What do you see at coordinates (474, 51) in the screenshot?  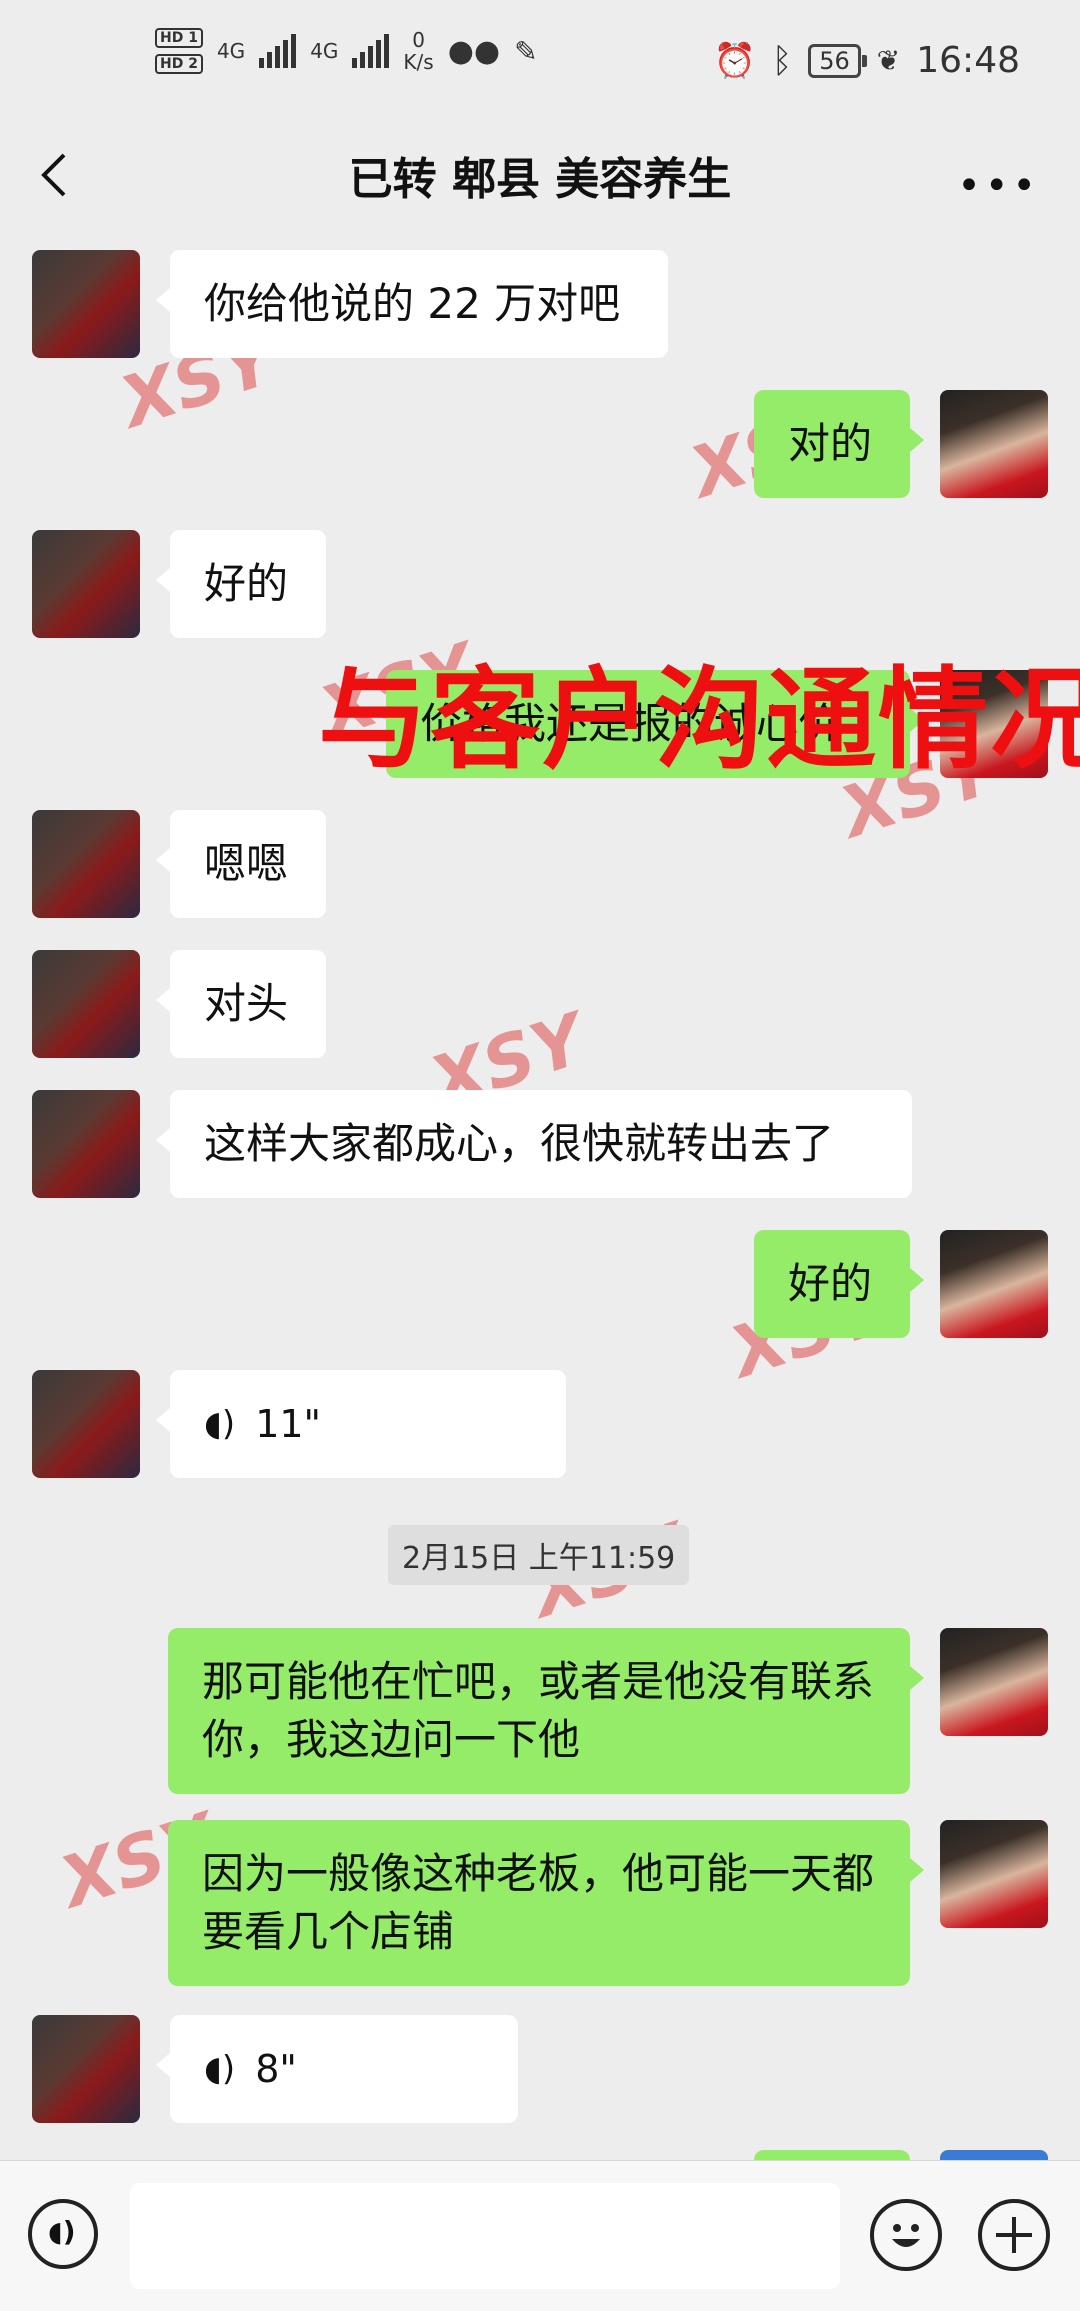 I see `wechat-icon: ●●` at bounding box center [474, 51].